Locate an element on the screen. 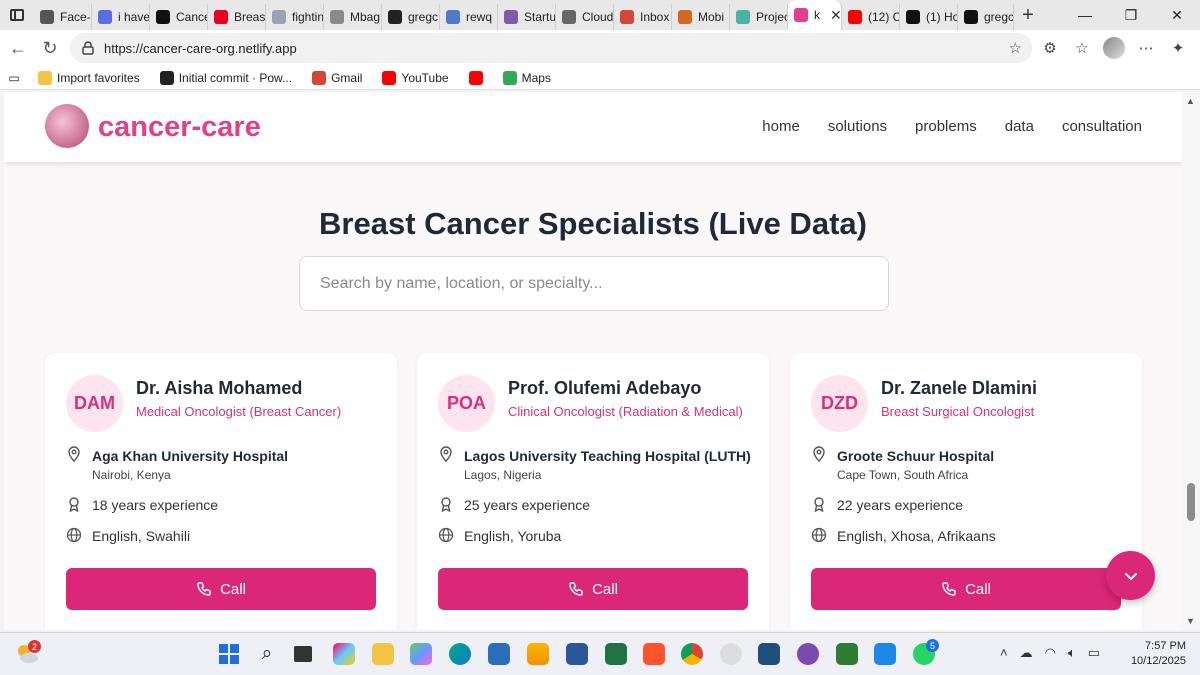 The height and width of the screenshot is (675, 1200). nav-solutions: solutions is located at coordinates (857, 126).